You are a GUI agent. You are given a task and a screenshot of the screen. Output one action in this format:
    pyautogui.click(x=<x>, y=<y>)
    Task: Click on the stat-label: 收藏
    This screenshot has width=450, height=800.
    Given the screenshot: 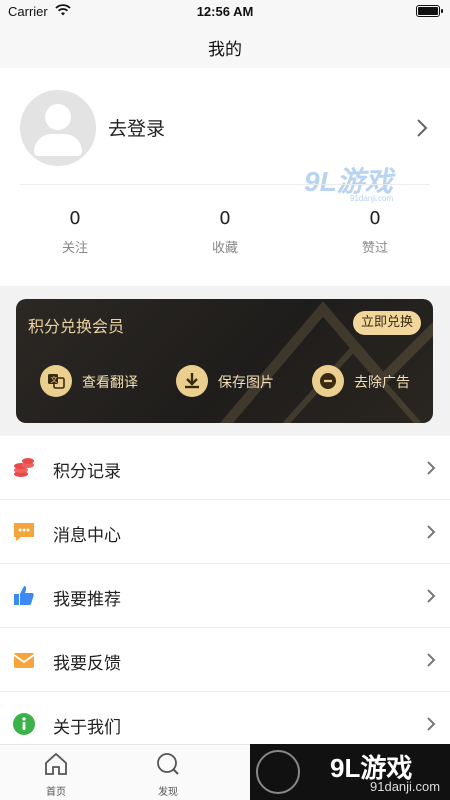 What is the action you would take?
    pyautogui.click(x=224, y=248)
    